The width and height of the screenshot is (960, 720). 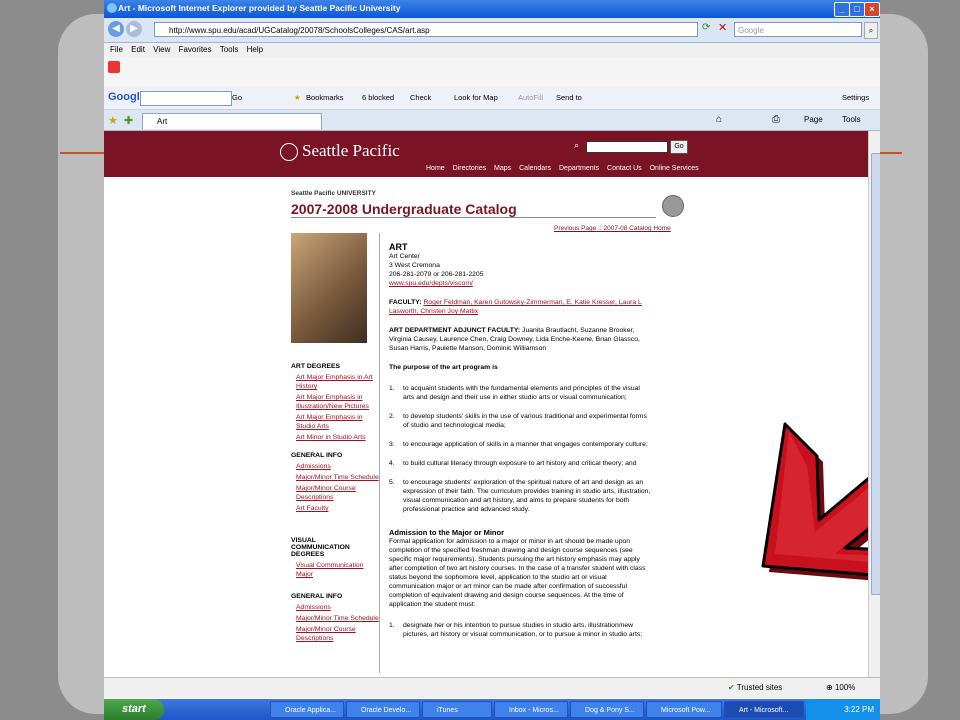 What do you see at coordinates (435, 168) in the screenshot?
I see `nav-home: Home` at bounding box center [435, 168].